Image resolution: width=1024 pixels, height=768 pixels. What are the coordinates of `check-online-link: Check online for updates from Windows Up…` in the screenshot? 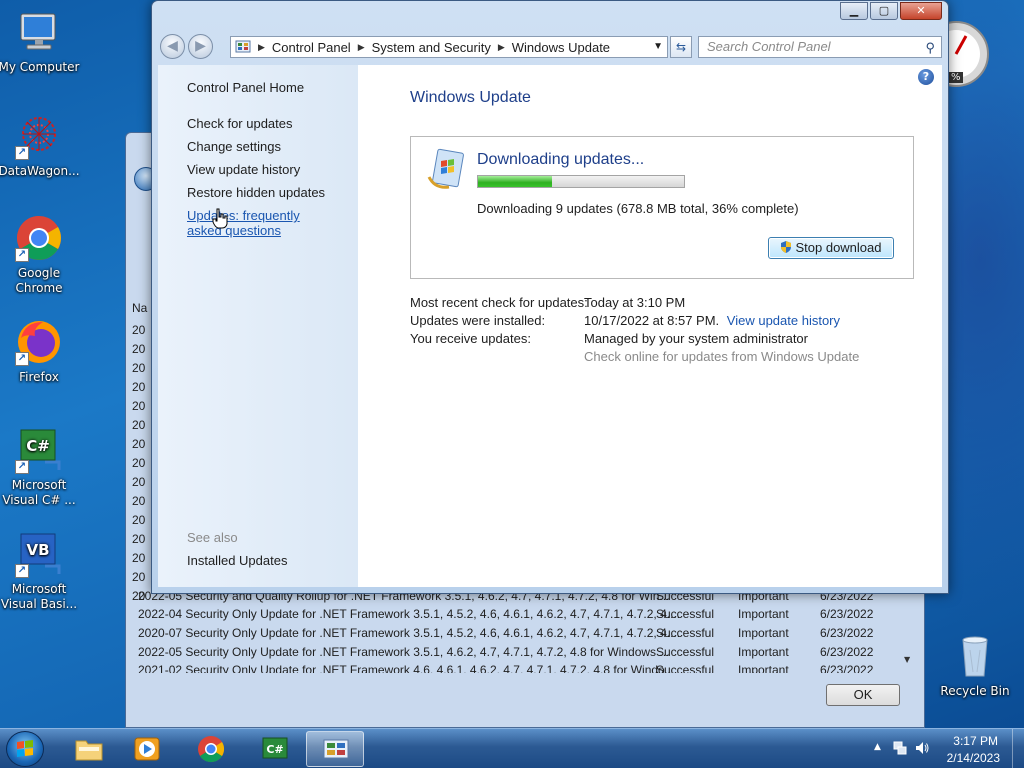 It's located at (721, 356).